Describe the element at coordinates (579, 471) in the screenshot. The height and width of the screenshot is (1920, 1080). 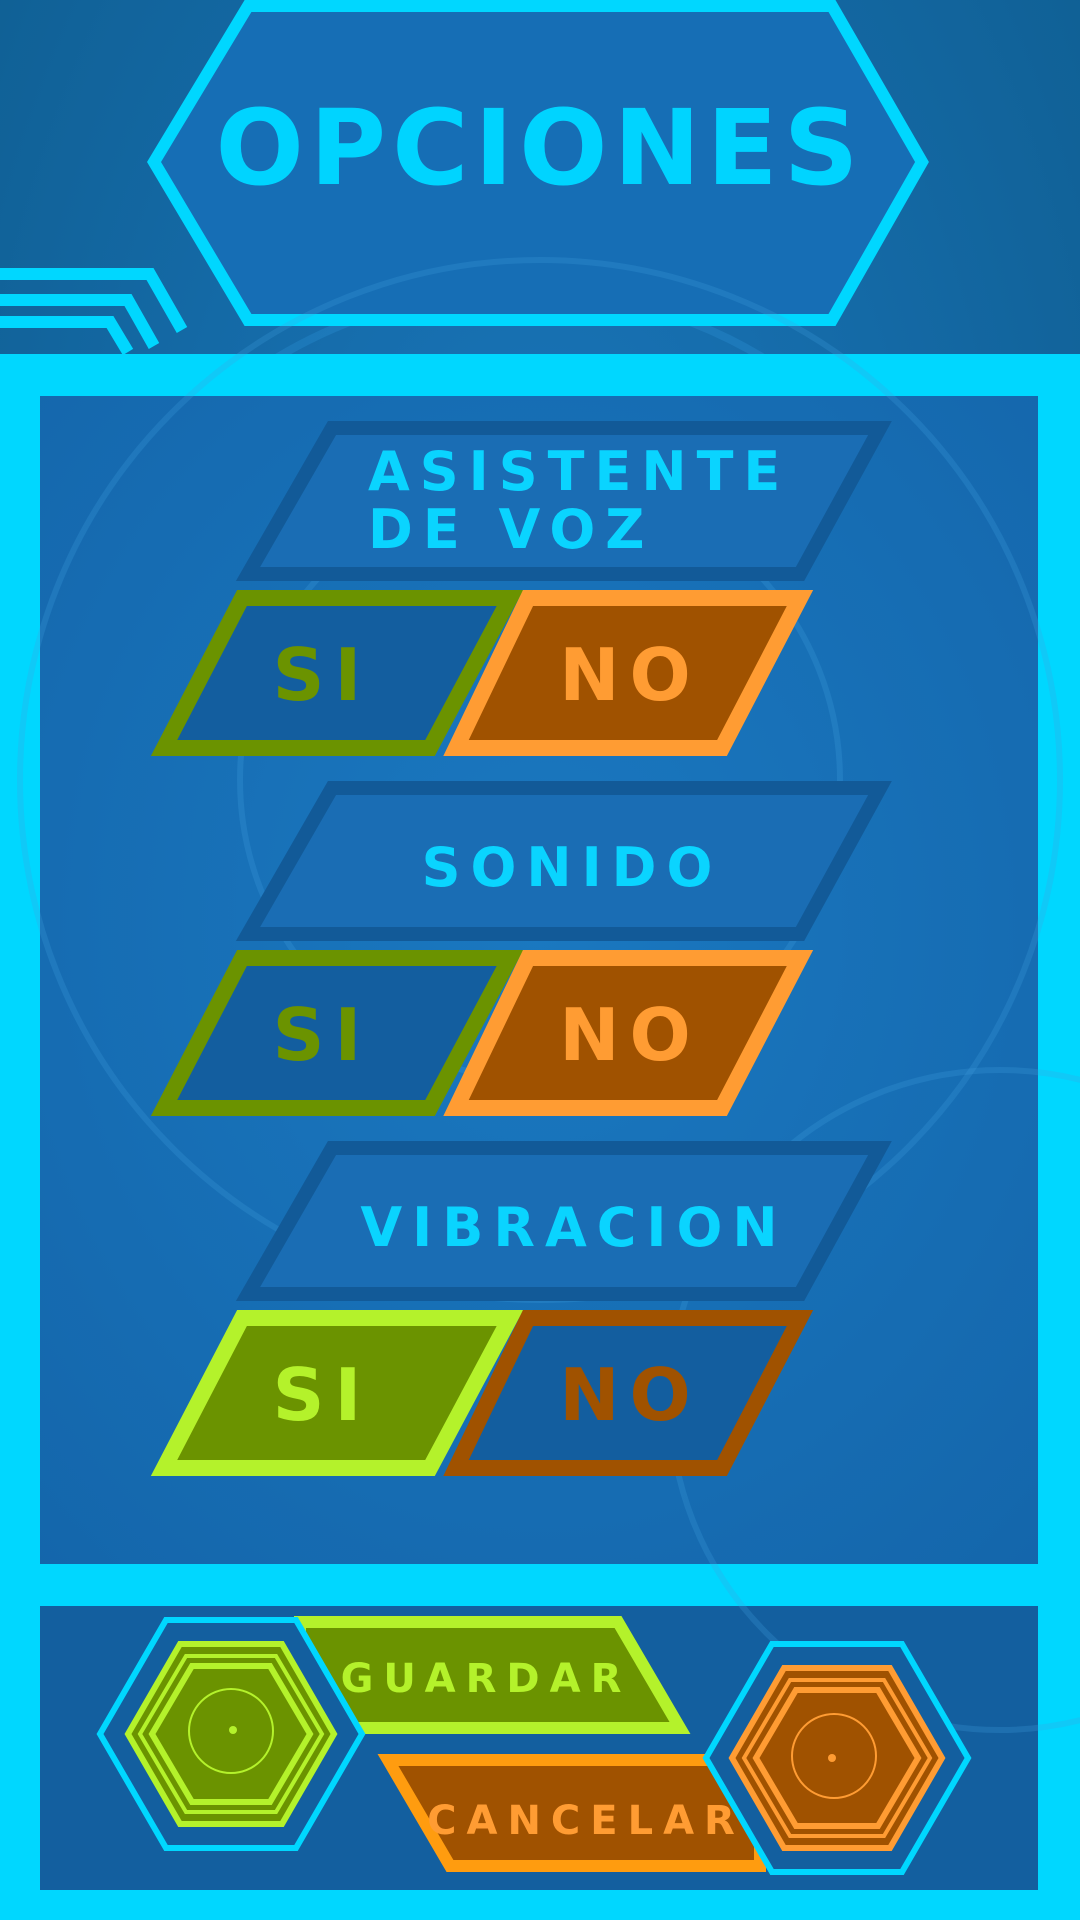
I see `option-label-line-1: ASISTENTE` at that location.